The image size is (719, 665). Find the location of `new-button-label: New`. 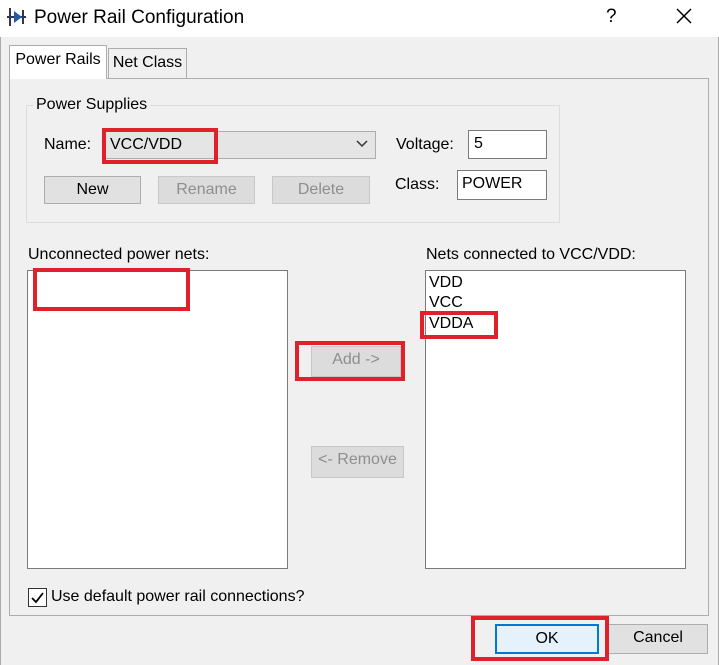

new-button-label: New is located at coordinates (92, 189).